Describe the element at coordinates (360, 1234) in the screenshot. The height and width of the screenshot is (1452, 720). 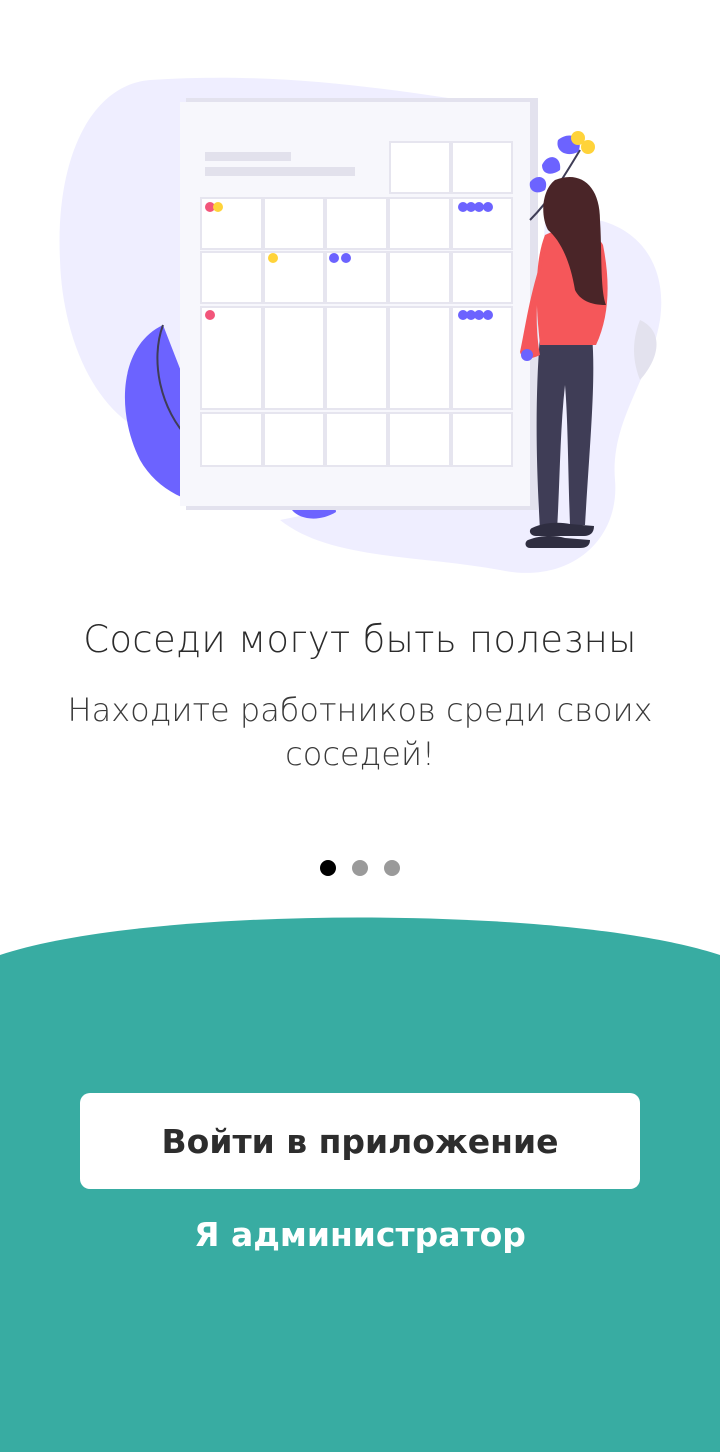
I see `admin-link: Я администратор` at that location.